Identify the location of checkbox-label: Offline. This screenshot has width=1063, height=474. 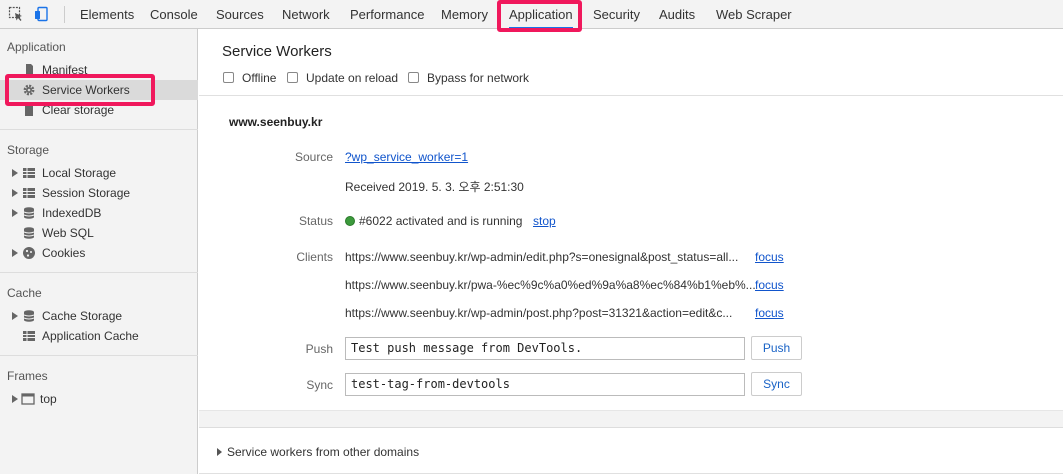
(259, 78).